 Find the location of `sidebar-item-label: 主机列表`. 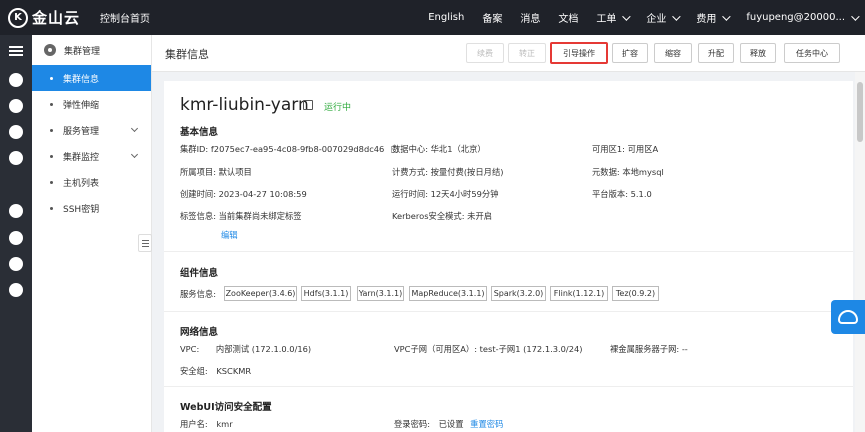

sidebar-item-label: 主机列表 is located at coordinates (81, 183).